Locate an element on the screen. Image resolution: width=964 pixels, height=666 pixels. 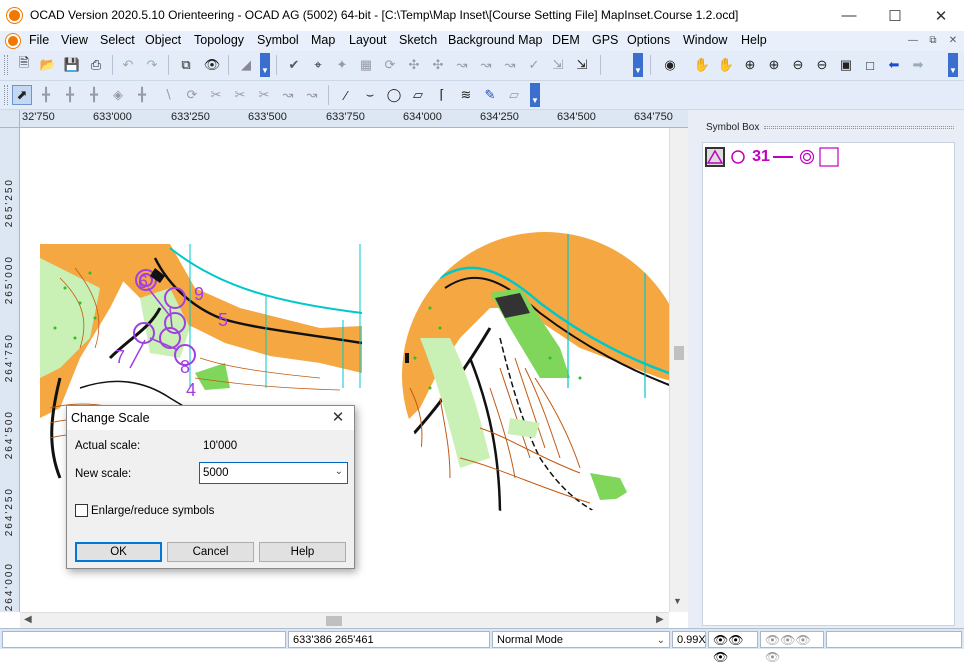
curve-icon: ⌣ is located at coordinates (370, 95).